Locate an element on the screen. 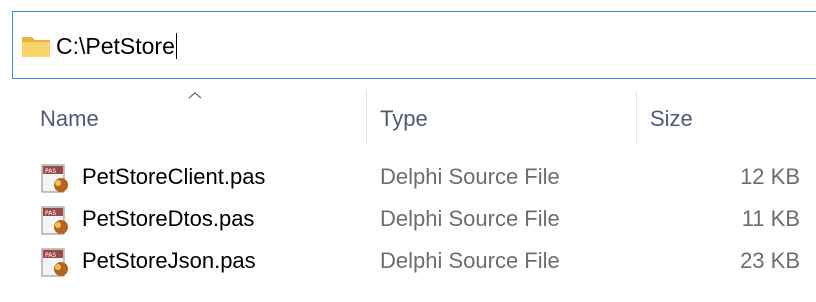  chevron-up-icon is located at coordinates (195, 95).